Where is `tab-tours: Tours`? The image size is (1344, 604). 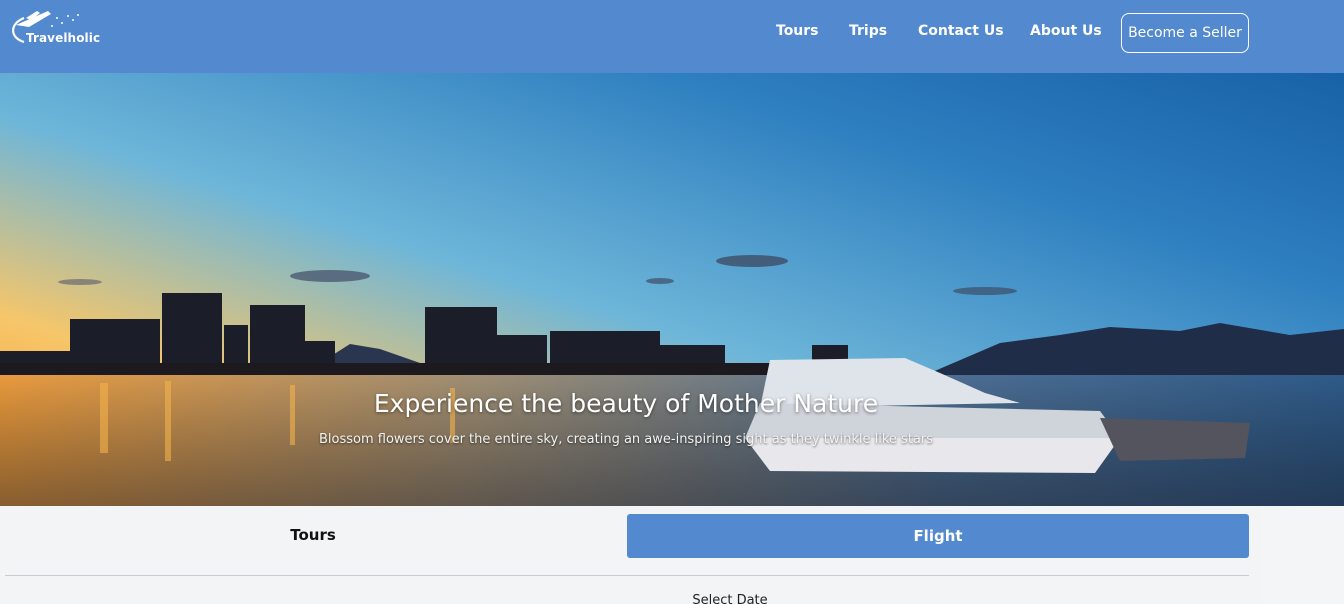 tab-tours: Tours is located at coordinates (313, 535).